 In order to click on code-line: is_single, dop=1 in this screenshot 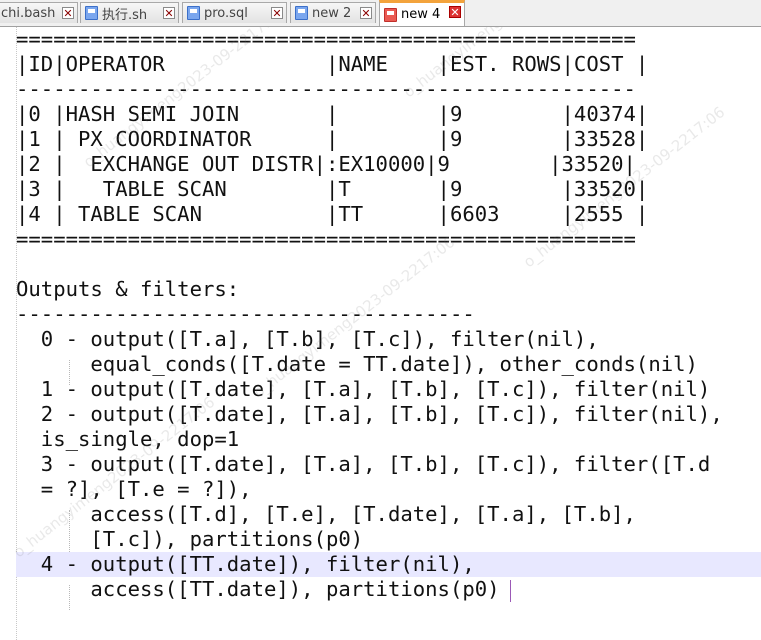, I will do `click(388, 439)`.